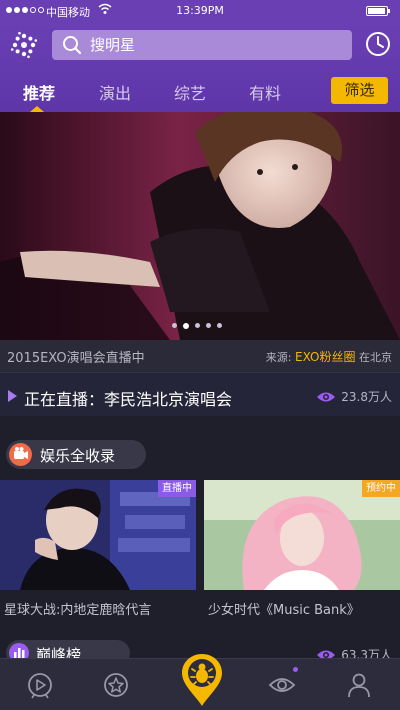 The width and height of the screenshot is (400, 710). I want to click on reservation-badge: 预约中, so click(381, 488).